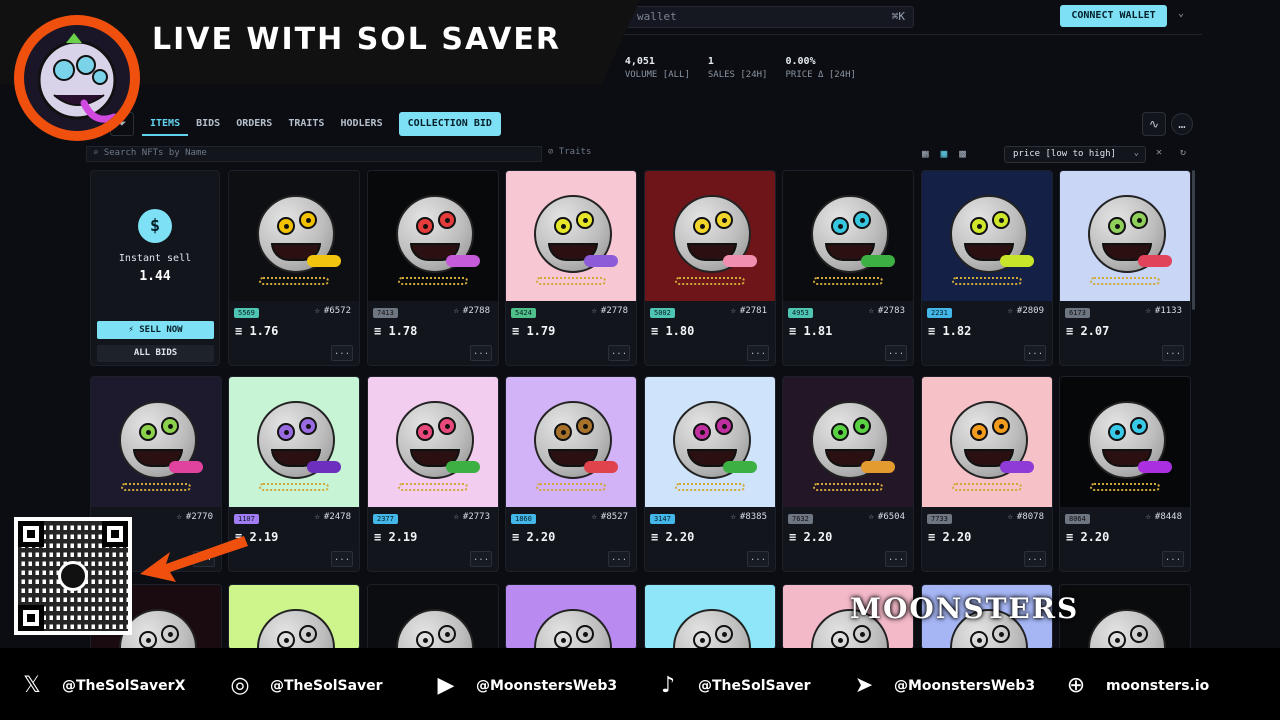  Describe the element at coordinates (385, 519) in the screenshot. I see `rarity-badge: 2377` at that location.